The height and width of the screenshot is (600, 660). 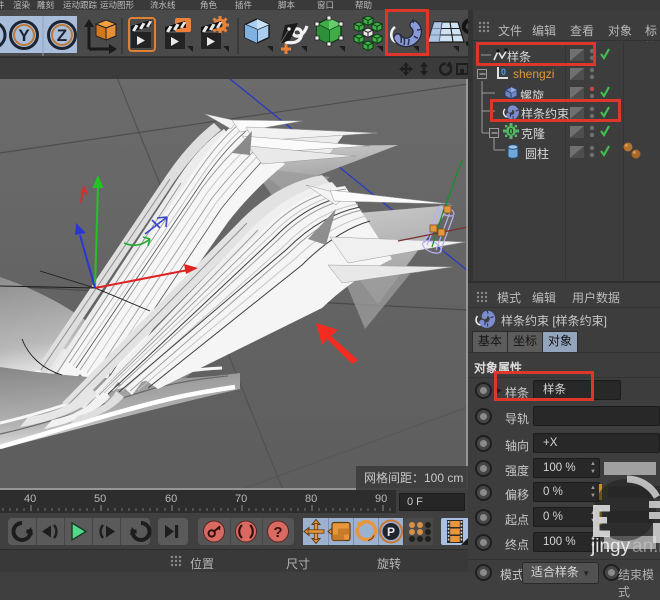 I want to click on svg-text: 90, so click(x=381, y=499).